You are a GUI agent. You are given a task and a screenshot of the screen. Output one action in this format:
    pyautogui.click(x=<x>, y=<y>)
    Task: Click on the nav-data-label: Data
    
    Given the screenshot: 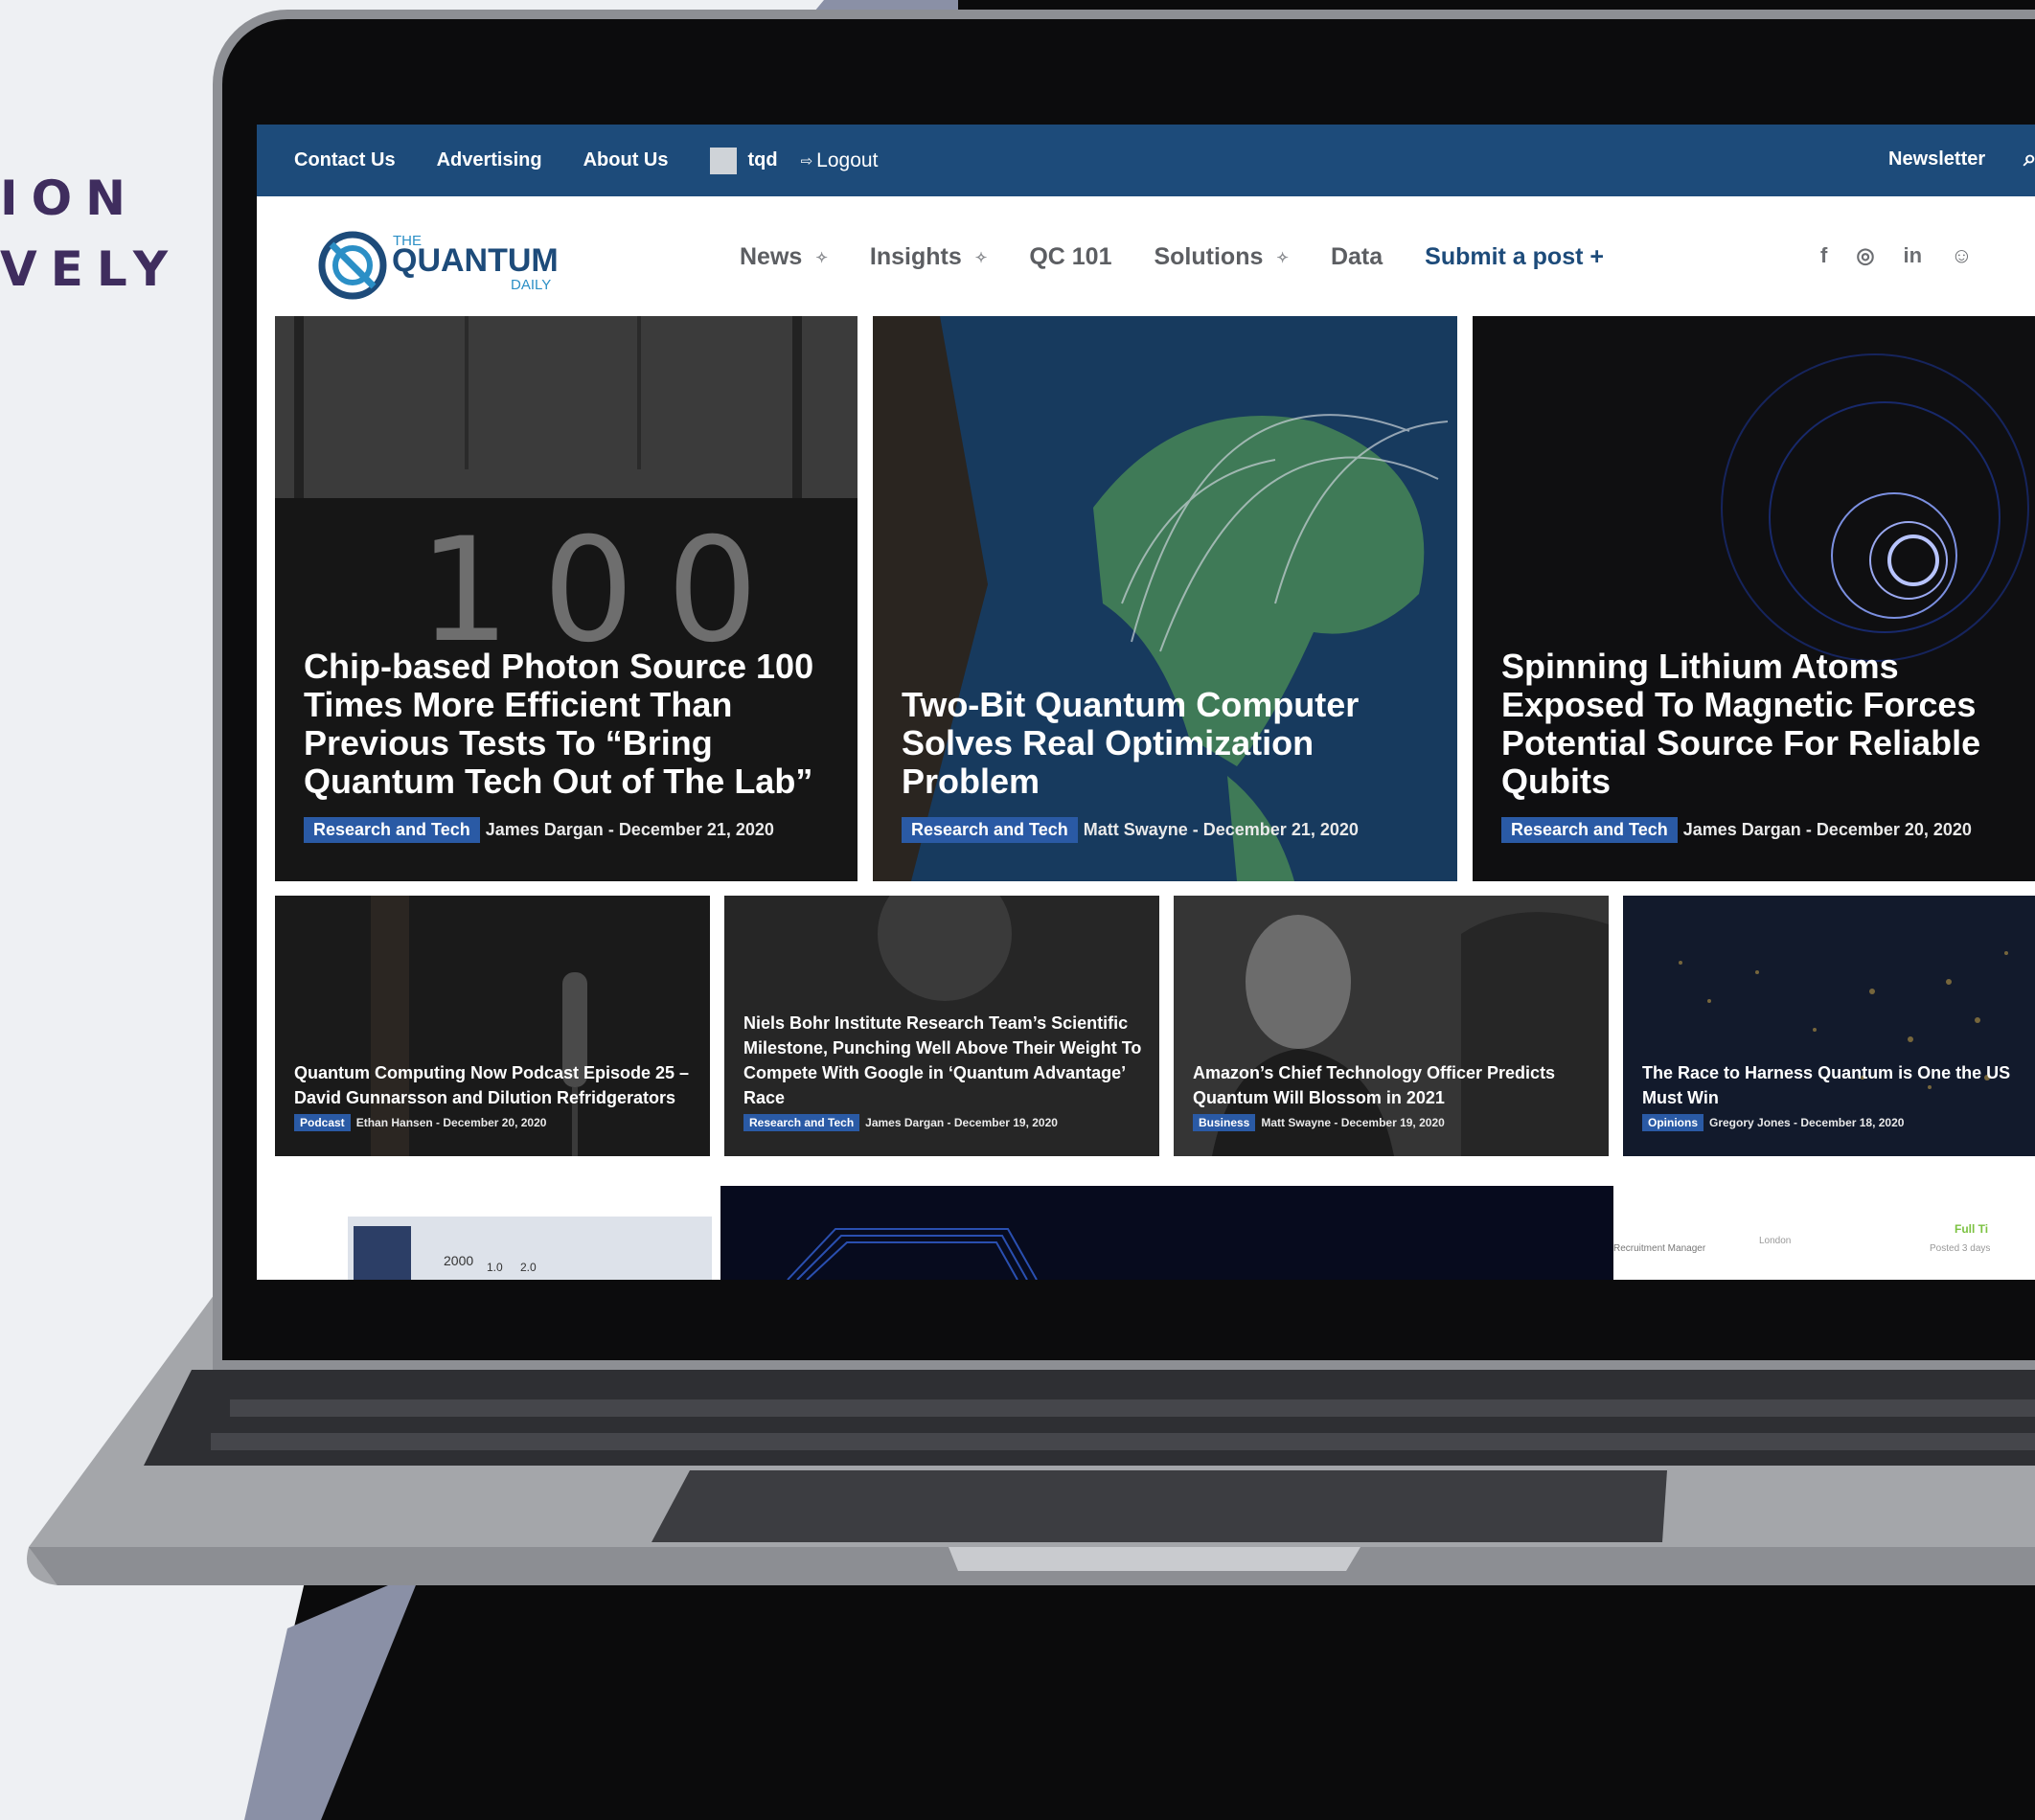 What is the action you would take?
    pyautogui.click(x=1356, y=257)
    